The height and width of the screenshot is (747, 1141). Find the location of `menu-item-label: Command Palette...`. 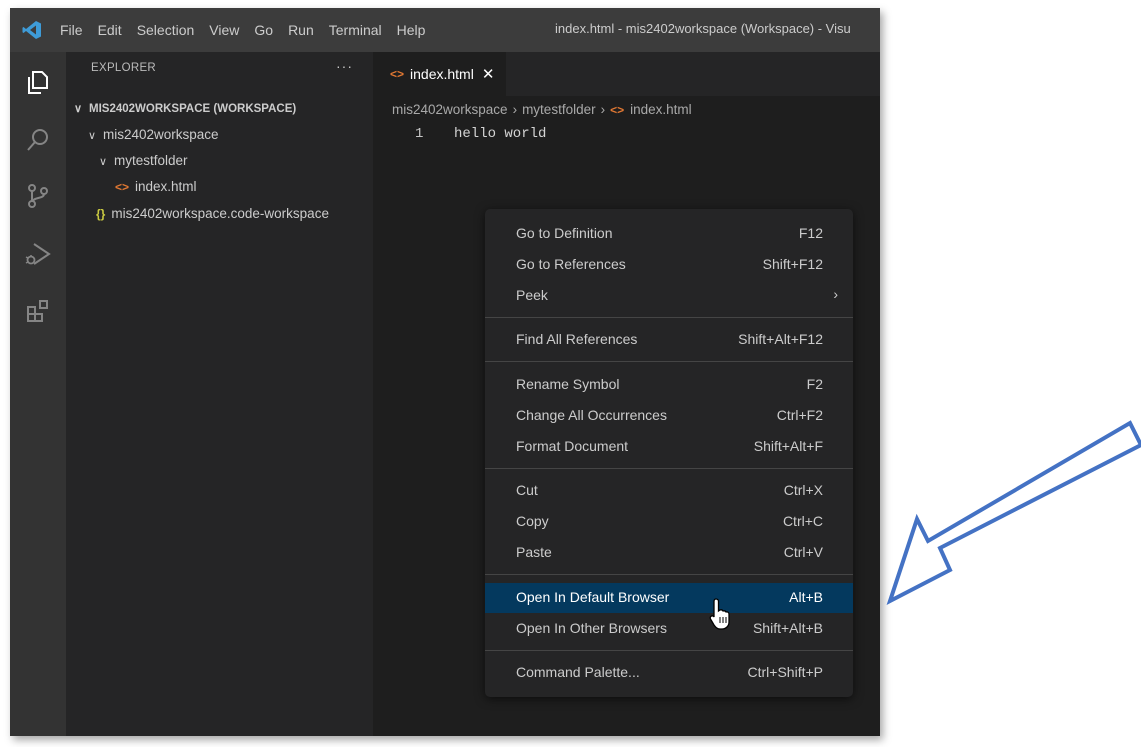

menu-item-label: Command Palette... is located at coordinates (578, 672).